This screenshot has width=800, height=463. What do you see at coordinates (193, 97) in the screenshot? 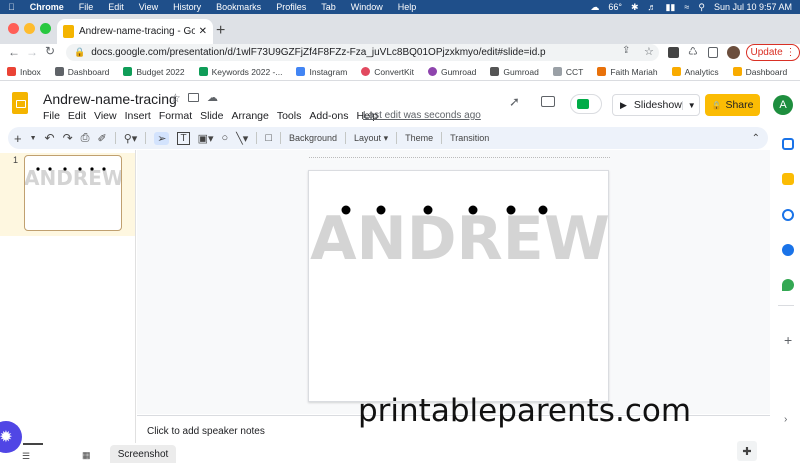
I see `move-folder-icon` at bounding box center [193, 97].